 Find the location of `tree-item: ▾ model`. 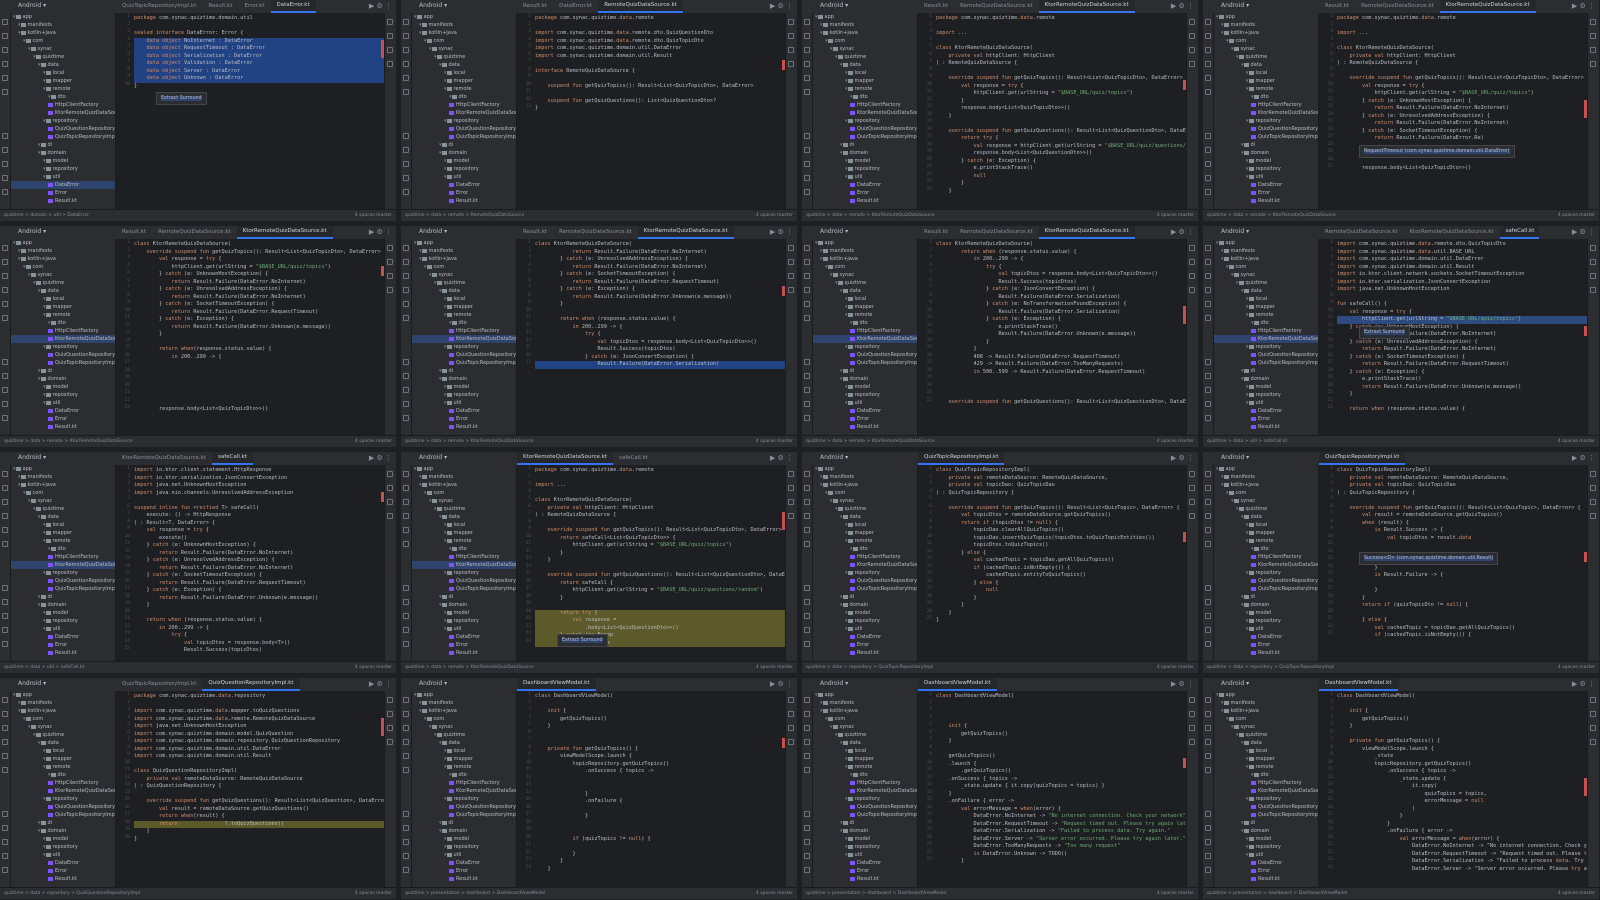

tree-item: ▾ model is located at coordinates (1266, 387).